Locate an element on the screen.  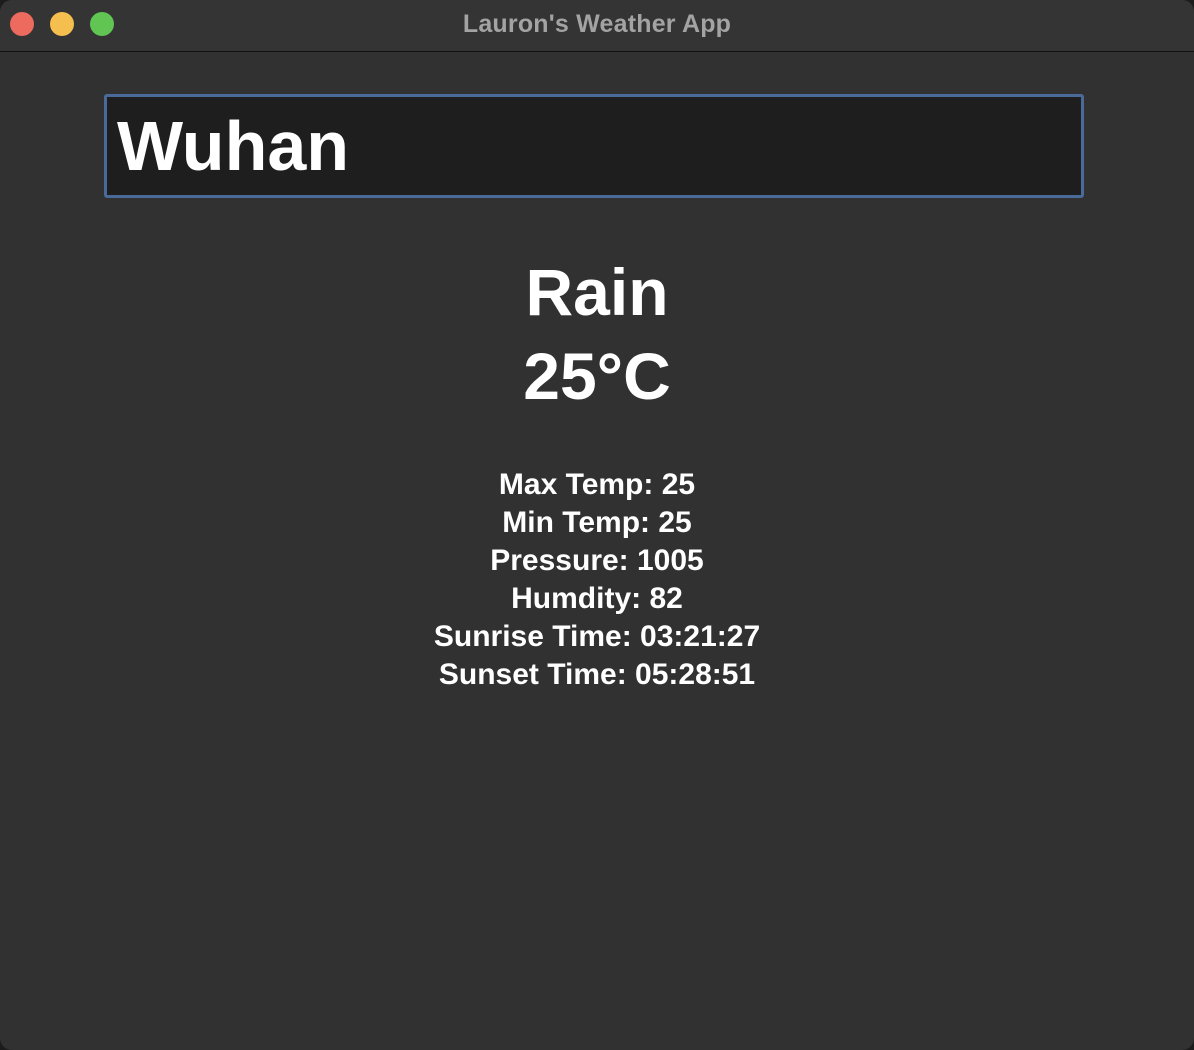
pressure-label: Pressure: 1005 is located at coordinates (597, 560).